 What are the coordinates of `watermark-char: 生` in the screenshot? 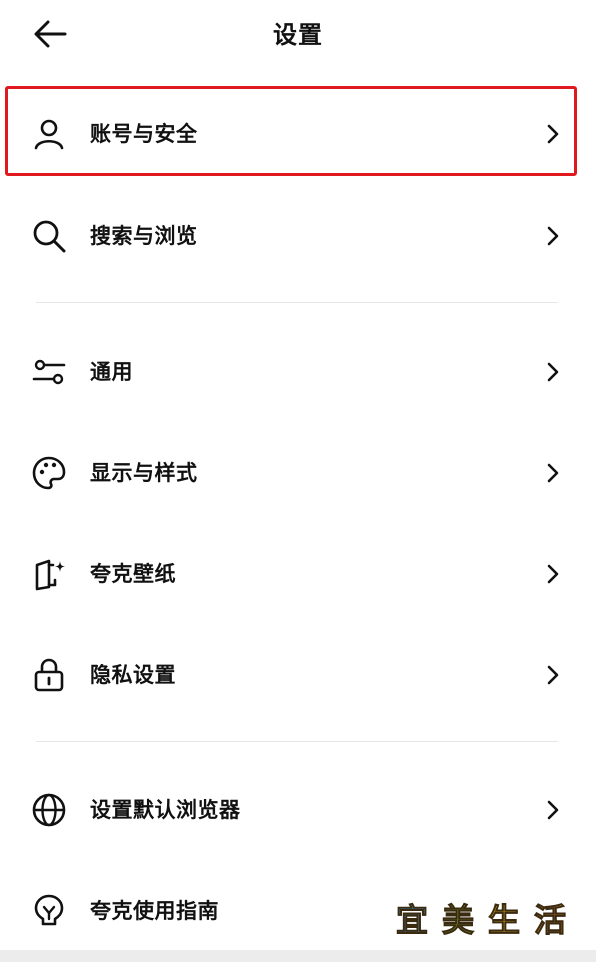 It's located at (503, 920).